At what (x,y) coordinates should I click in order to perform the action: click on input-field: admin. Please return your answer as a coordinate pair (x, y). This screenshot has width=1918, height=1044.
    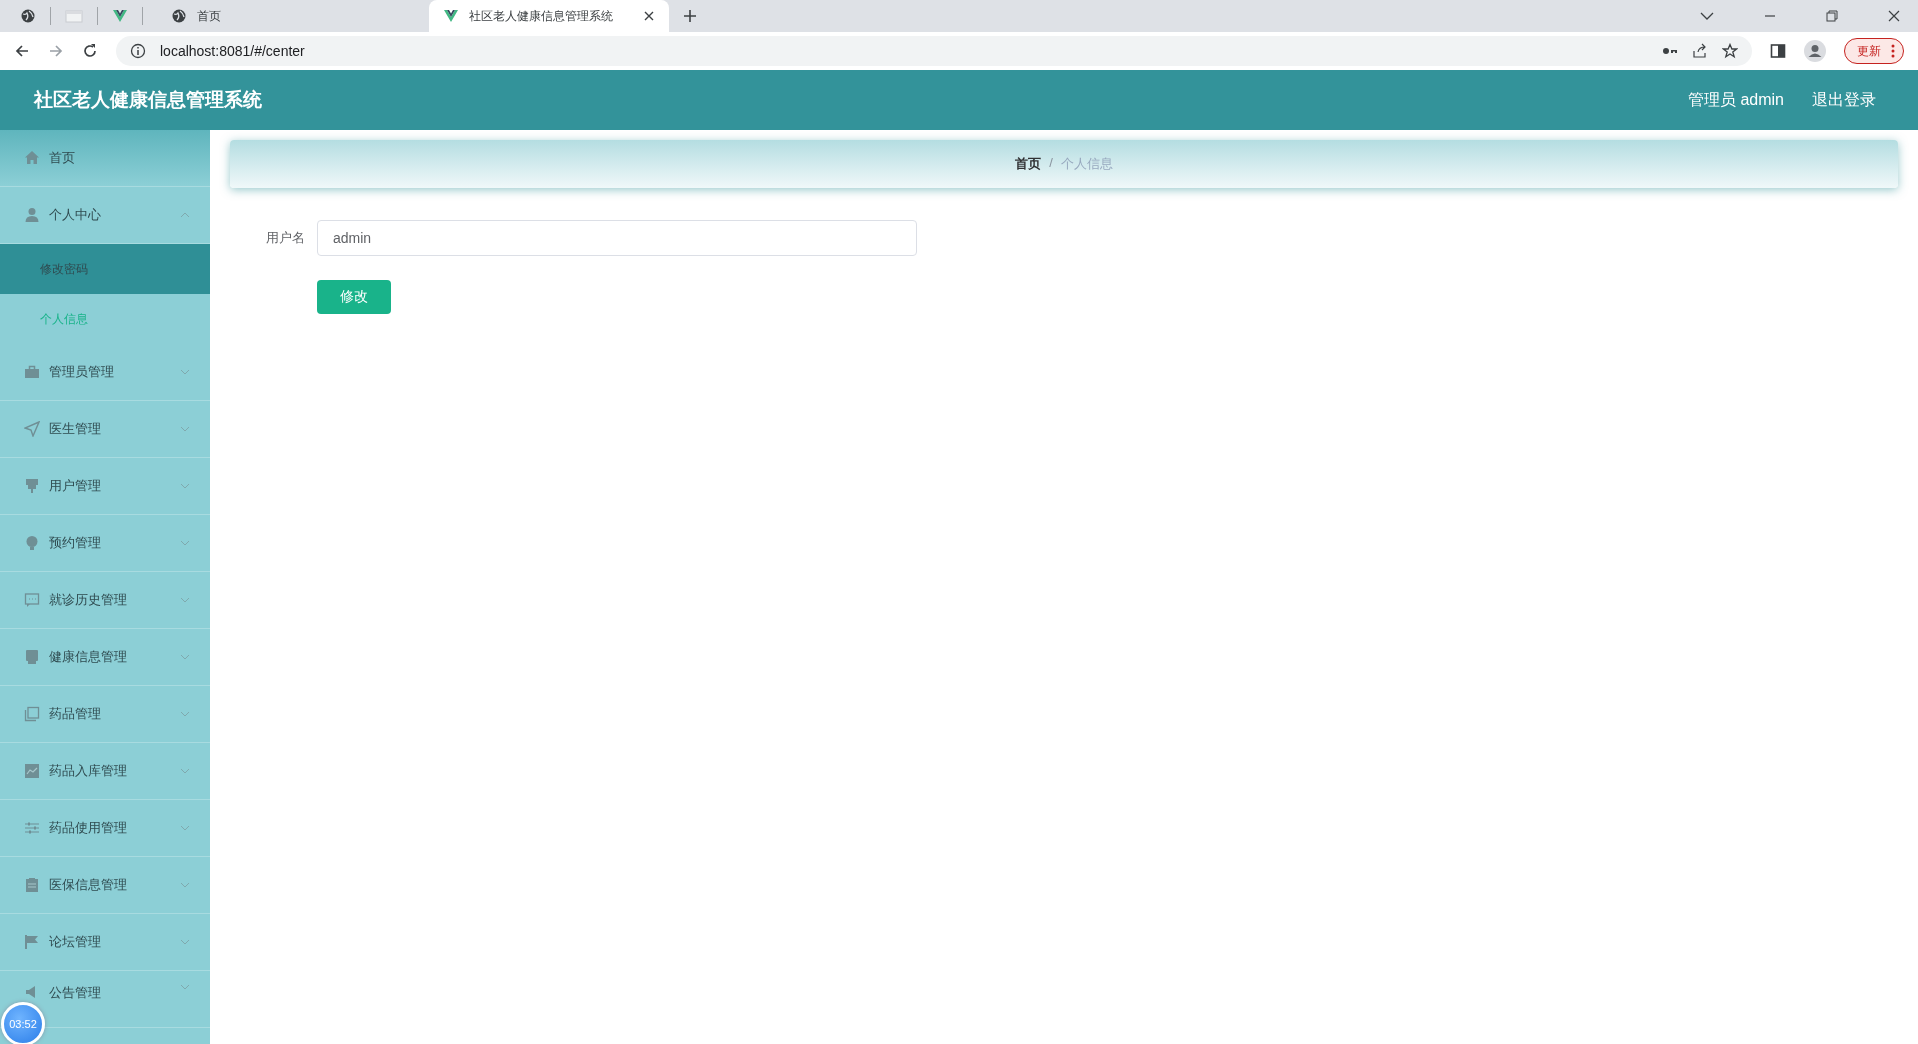
    Looking at the image, I should click on (617, 238).